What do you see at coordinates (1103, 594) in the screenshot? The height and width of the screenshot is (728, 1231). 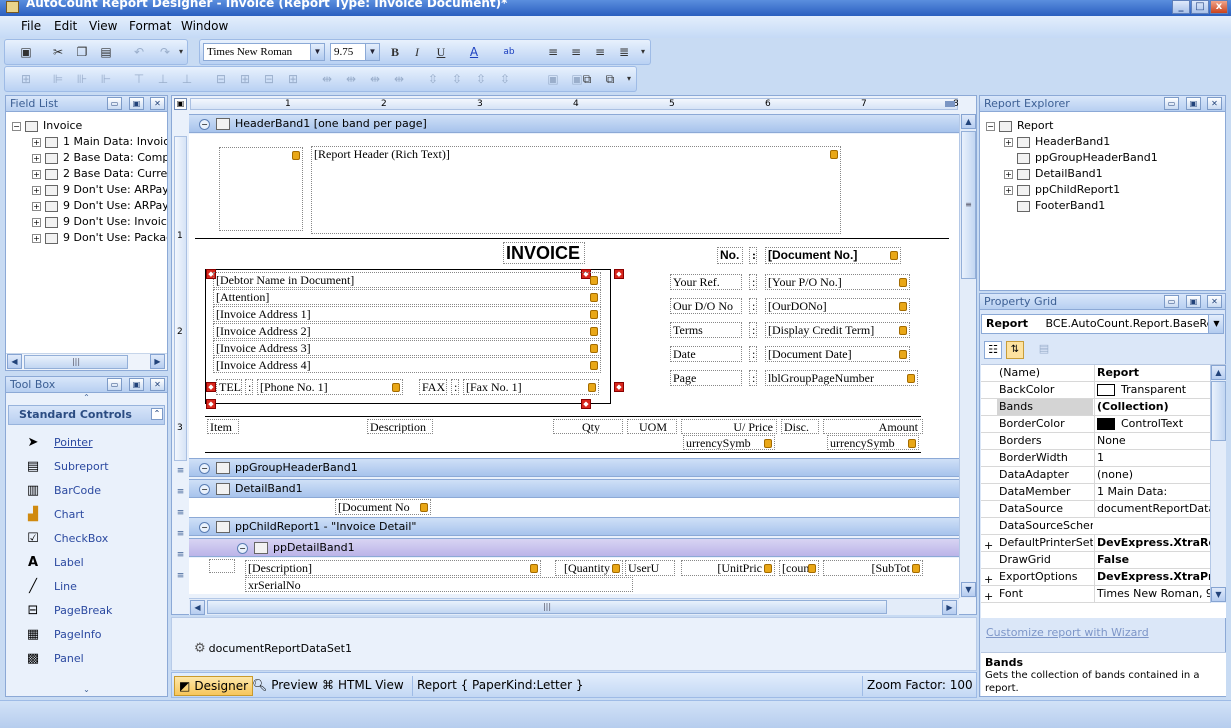 I see `property-row: +FontTimes New Roman, 9.75` at bounding box center [1103, 594].